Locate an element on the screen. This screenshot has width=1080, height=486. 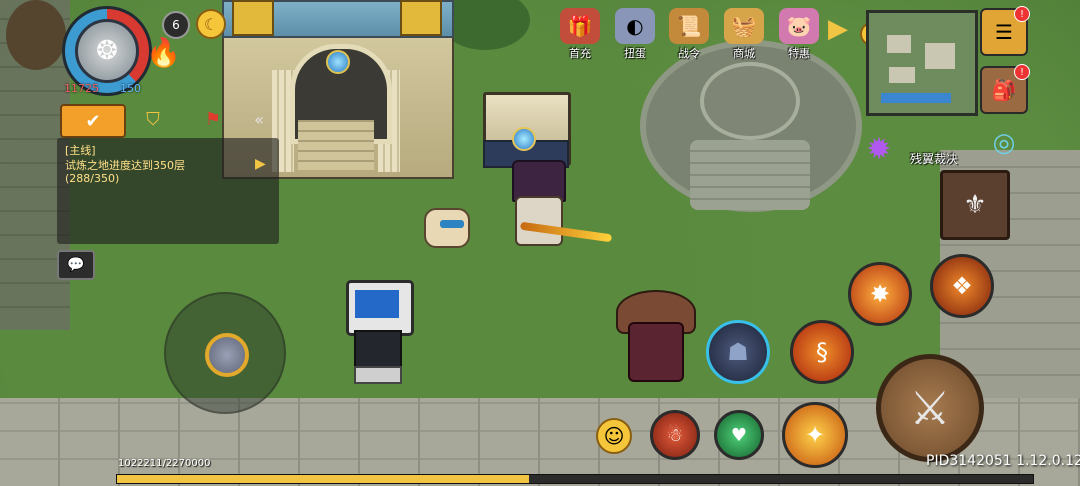
clipboard-icon: ✔ is located at coordinates (93, 121).